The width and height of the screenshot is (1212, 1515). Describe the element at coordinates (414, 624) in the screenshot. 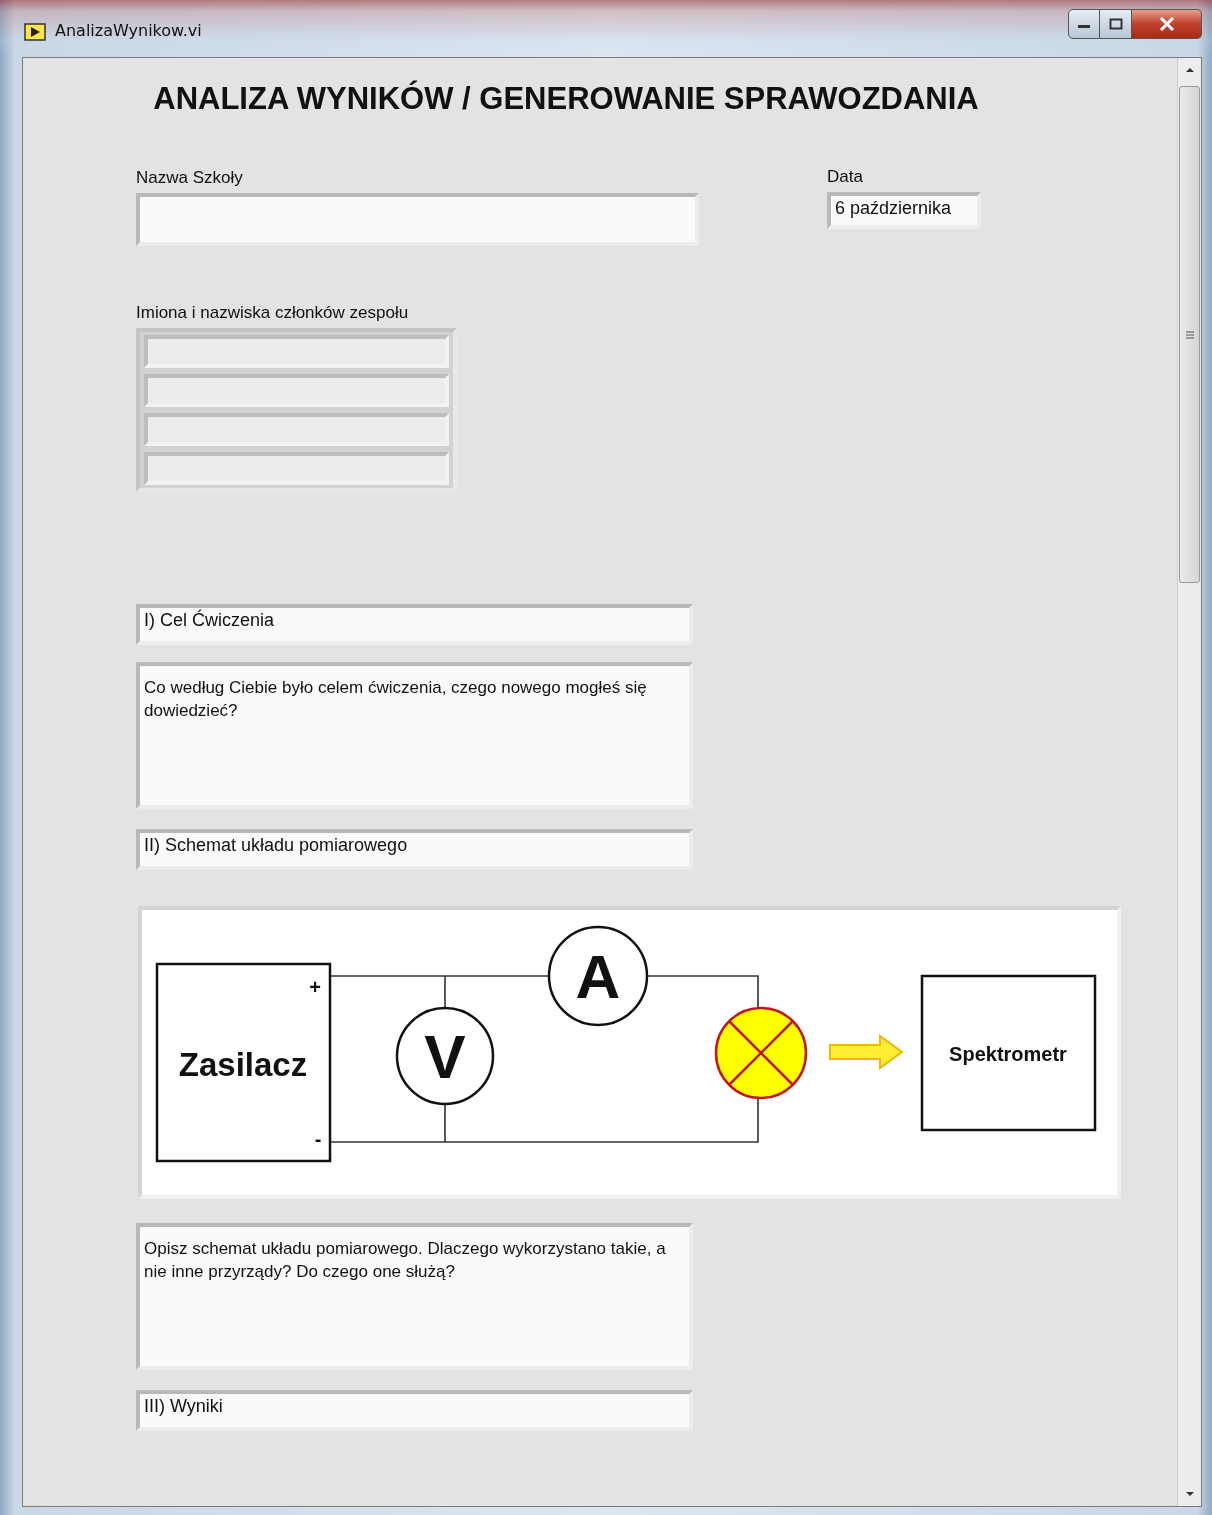

I see `section-title-field: I) Cel Ćwiczenia` at that location.